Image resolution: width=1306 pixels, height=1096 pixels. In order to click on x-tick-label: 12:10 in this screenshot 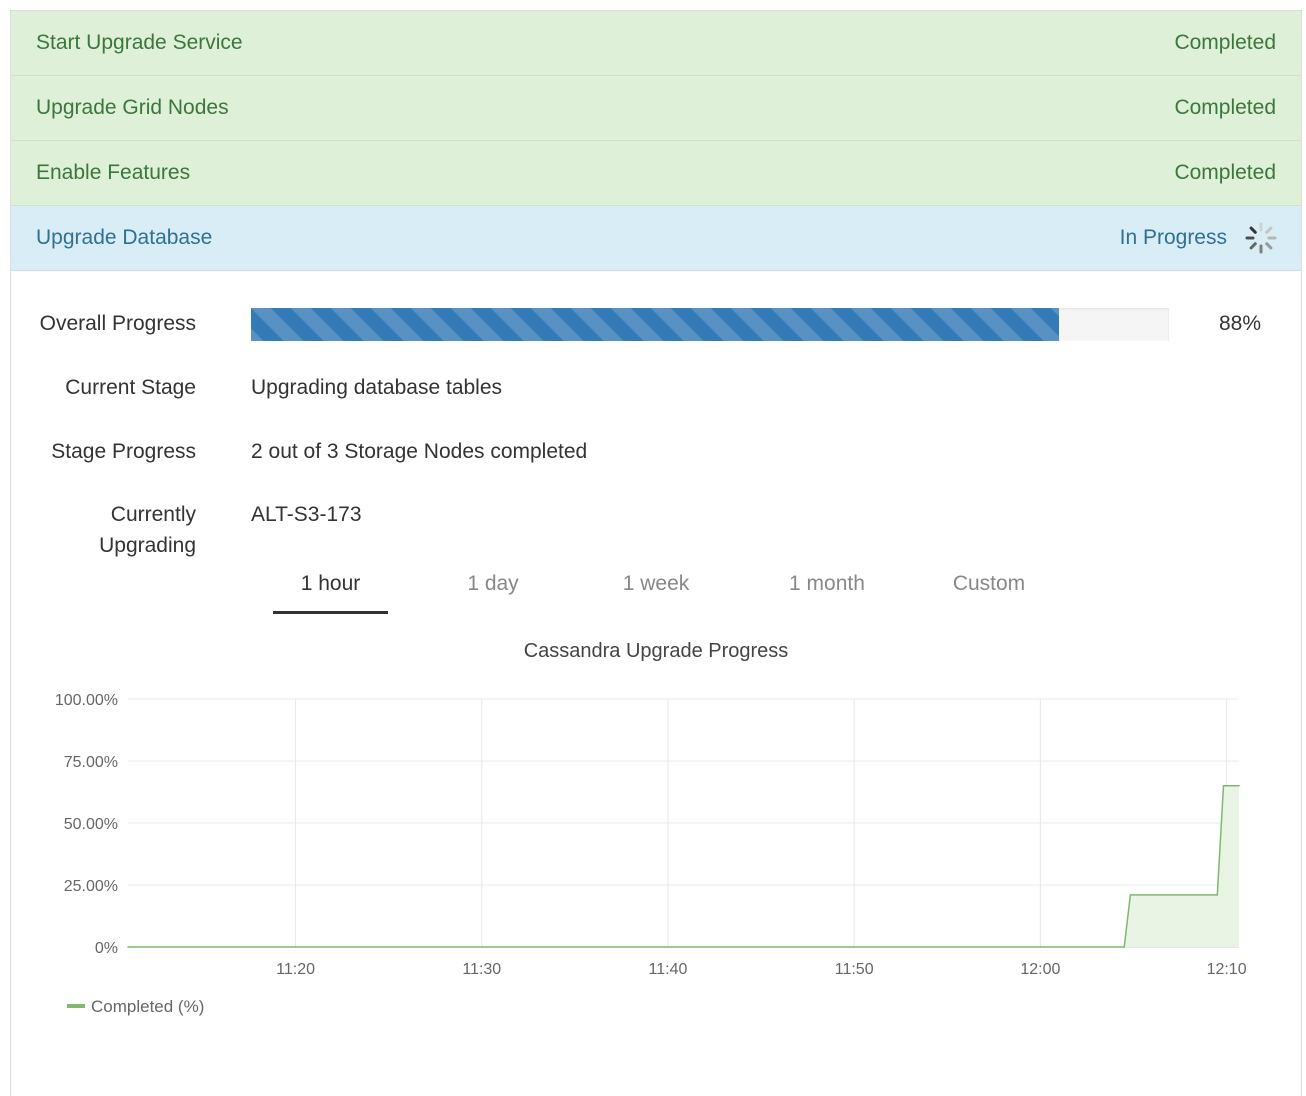, I will do `click(1227, 969)`.